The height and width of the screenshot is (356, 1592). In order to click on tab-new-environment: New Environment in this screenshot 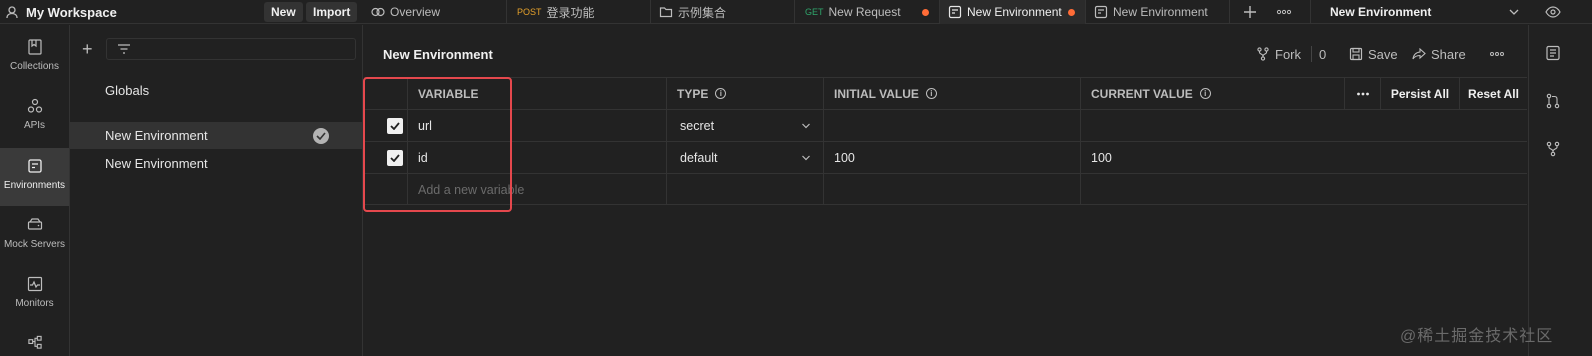, I will do `click(1158, 12)`.